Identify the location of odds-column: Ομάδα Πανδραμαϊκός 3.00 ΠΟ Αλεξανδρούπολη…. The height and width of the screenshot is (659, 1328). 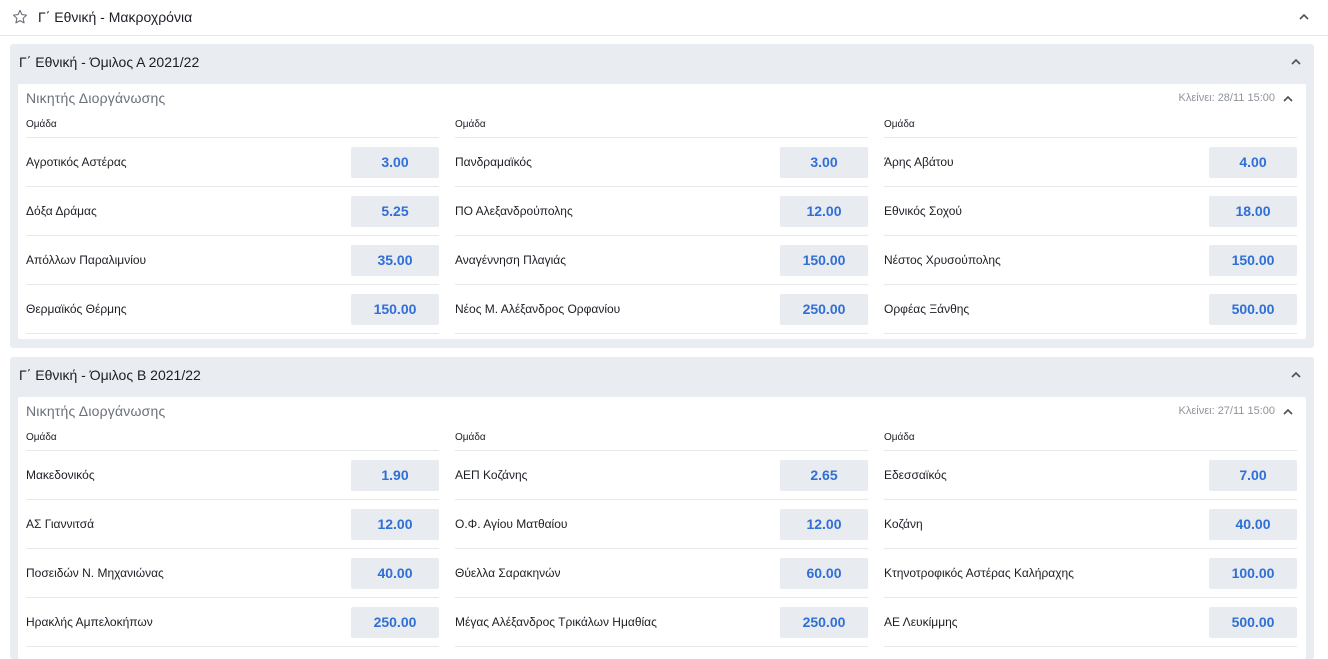
(661, 226).